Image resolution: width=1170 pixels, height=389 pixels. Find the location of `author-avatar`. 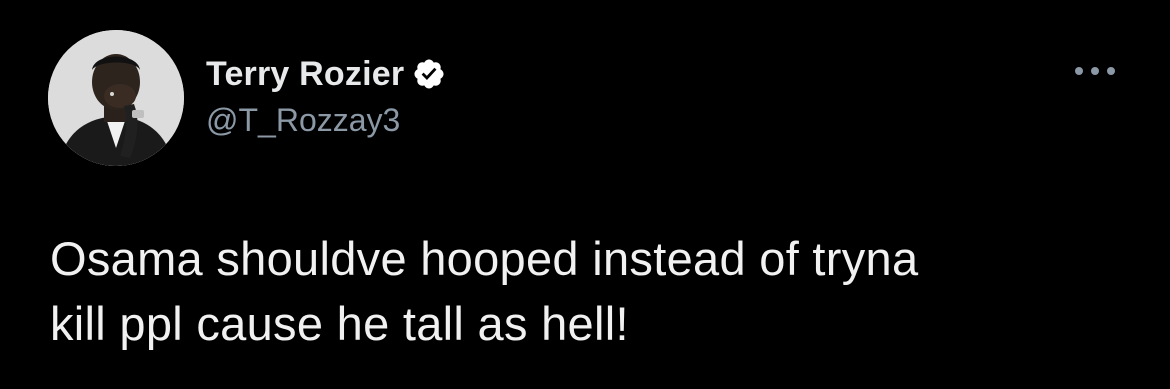

author-avatar is located at coordinates (116, 98).